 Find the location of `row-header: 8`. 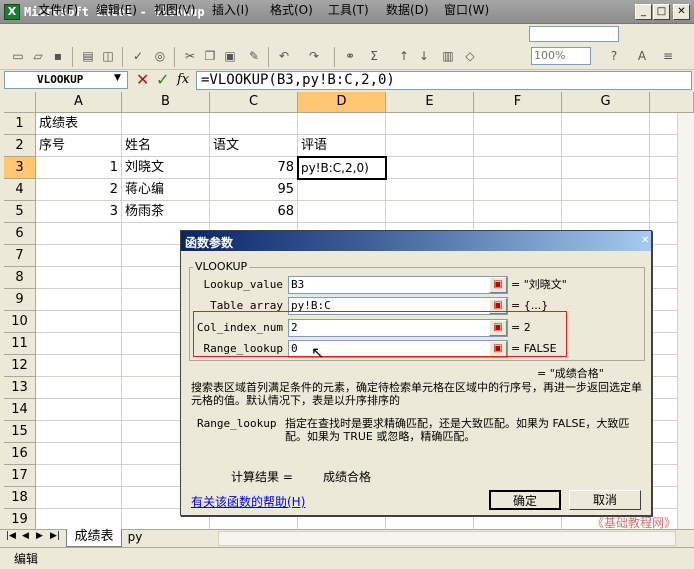

row-header: 8 is located at coordinates (20, 278).